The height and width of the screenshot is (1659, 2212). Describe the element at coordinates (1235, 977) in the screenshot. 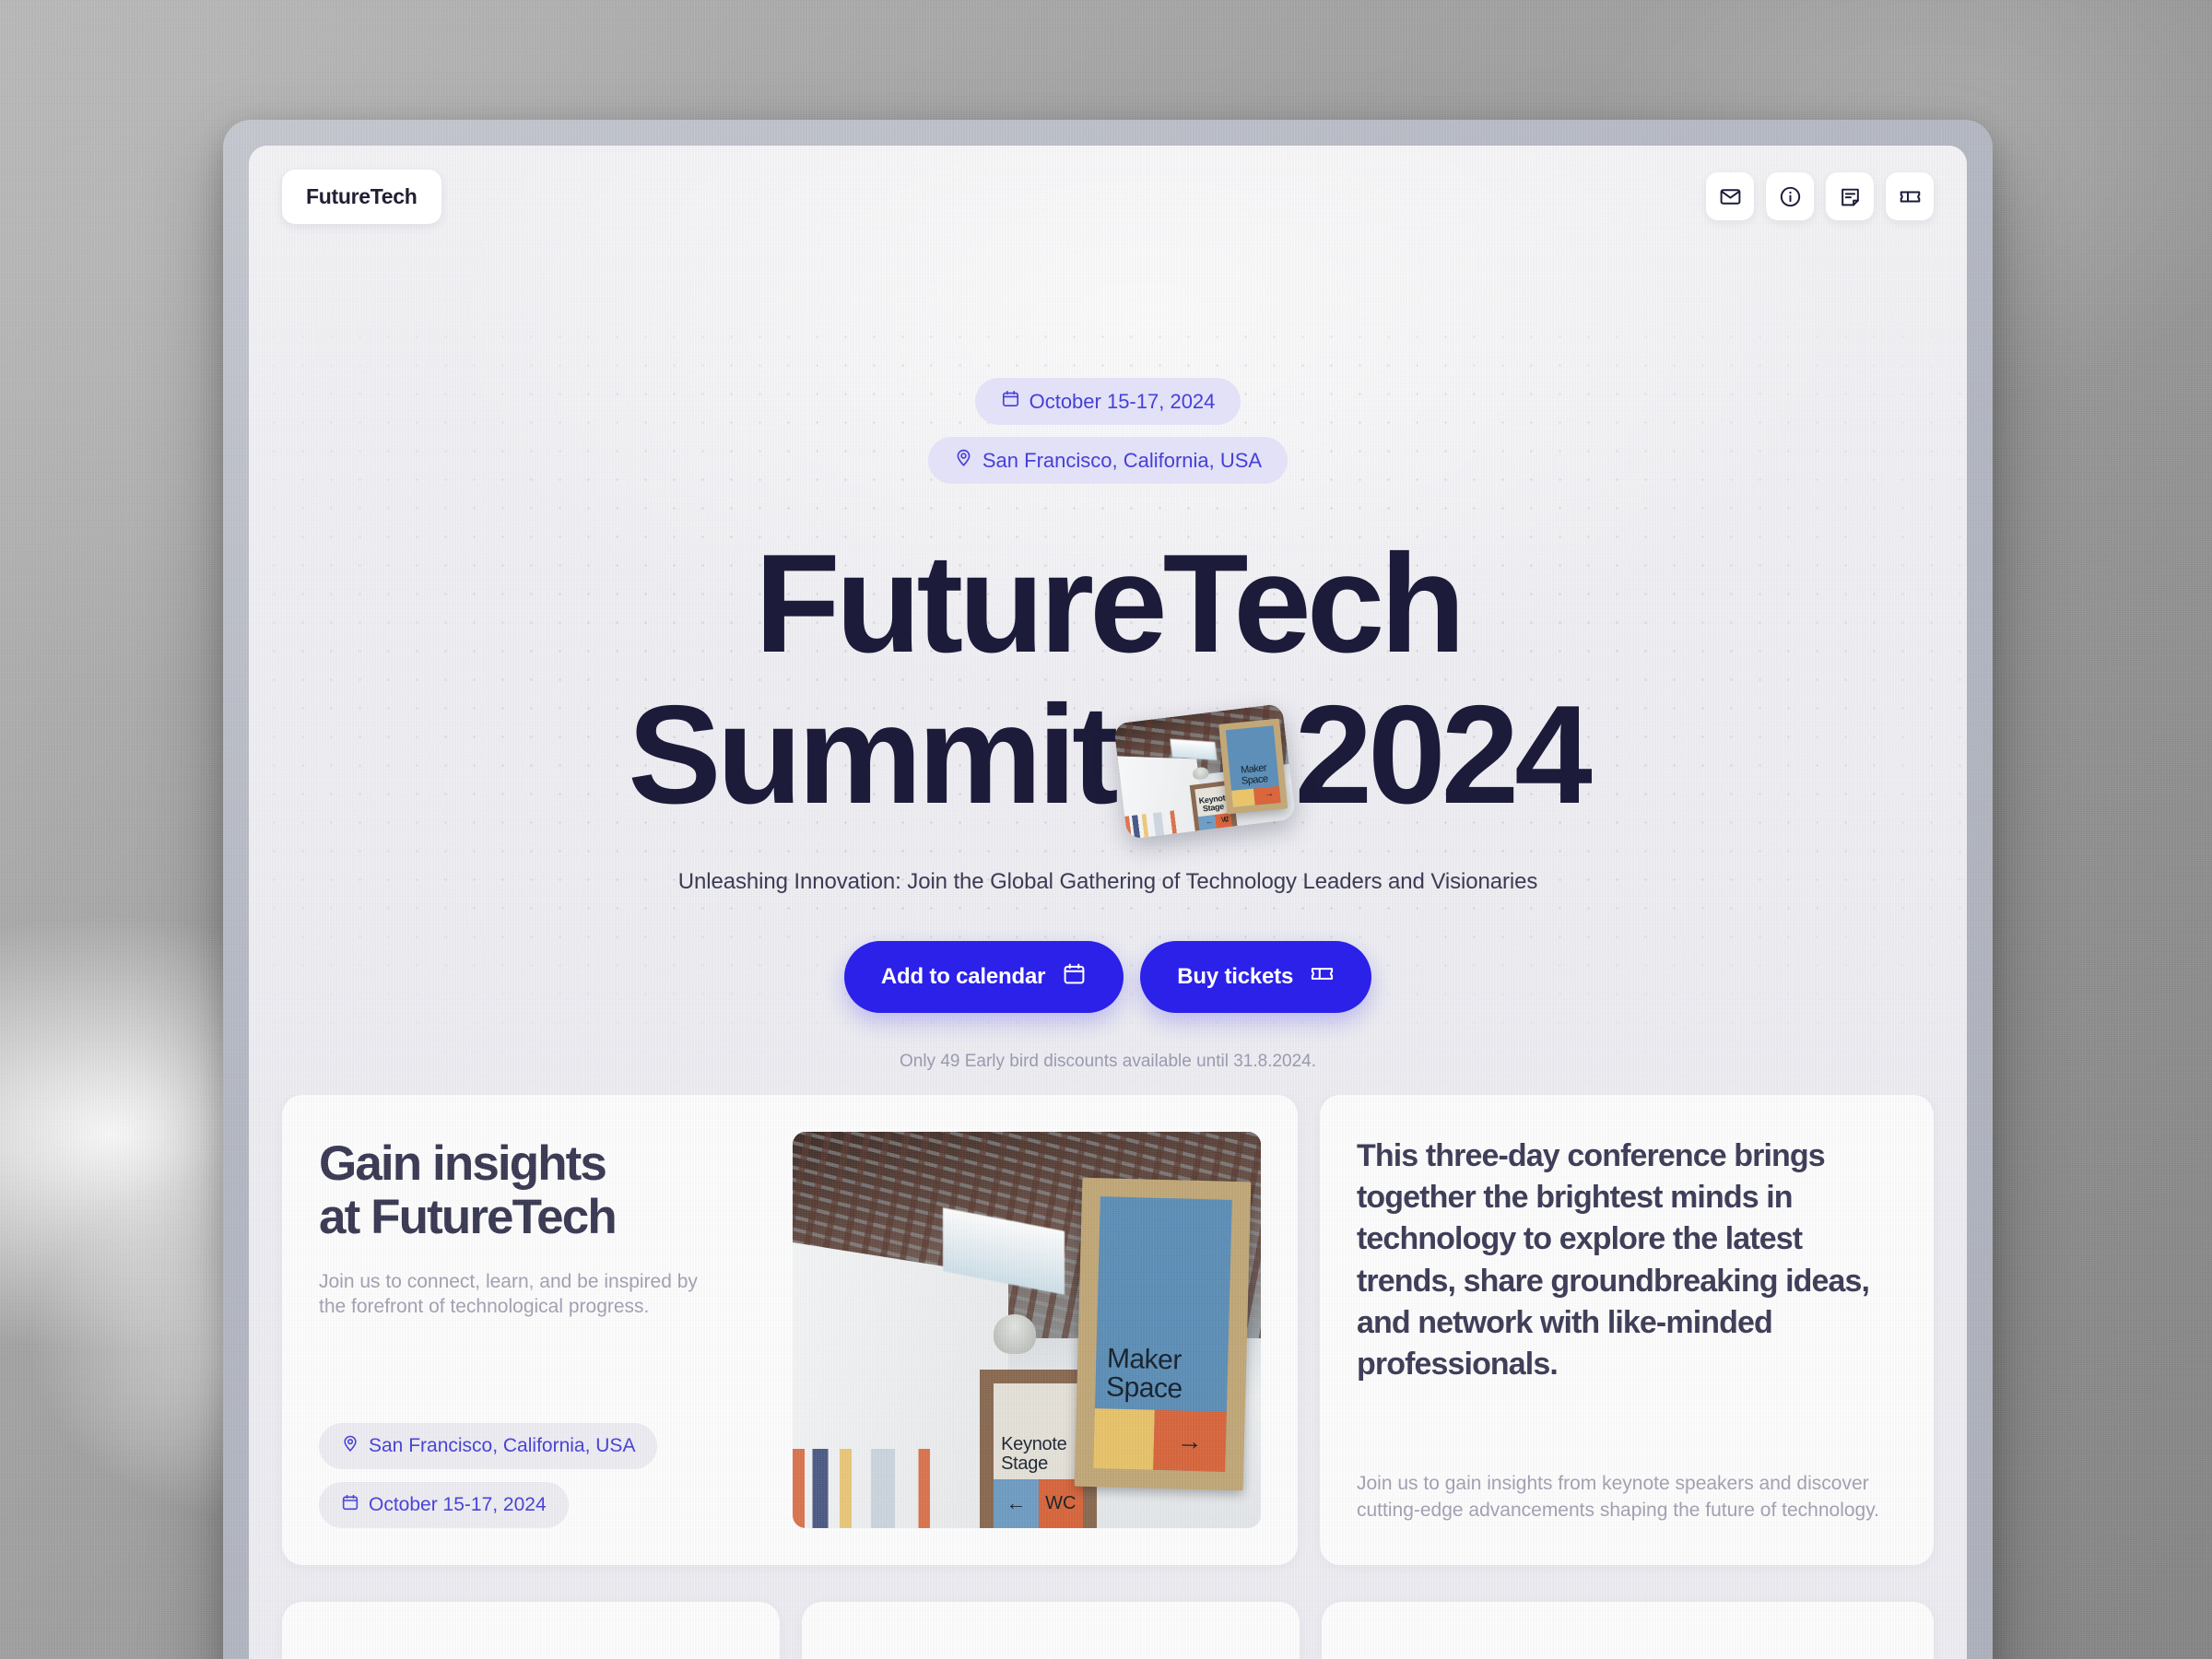

I see `buy-tickets-label: Buy tickets` at that location.